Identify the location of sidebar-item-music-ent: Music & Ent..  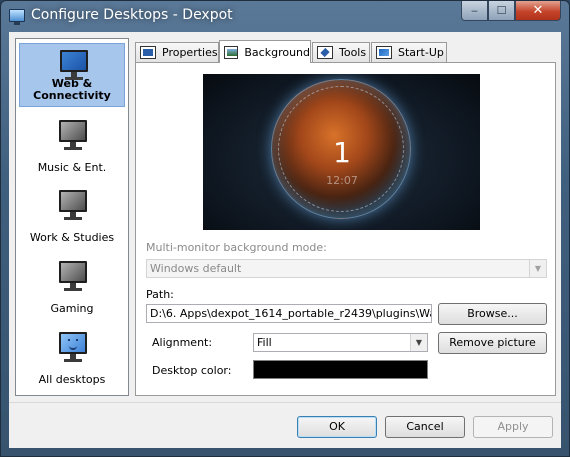
(72, 146).